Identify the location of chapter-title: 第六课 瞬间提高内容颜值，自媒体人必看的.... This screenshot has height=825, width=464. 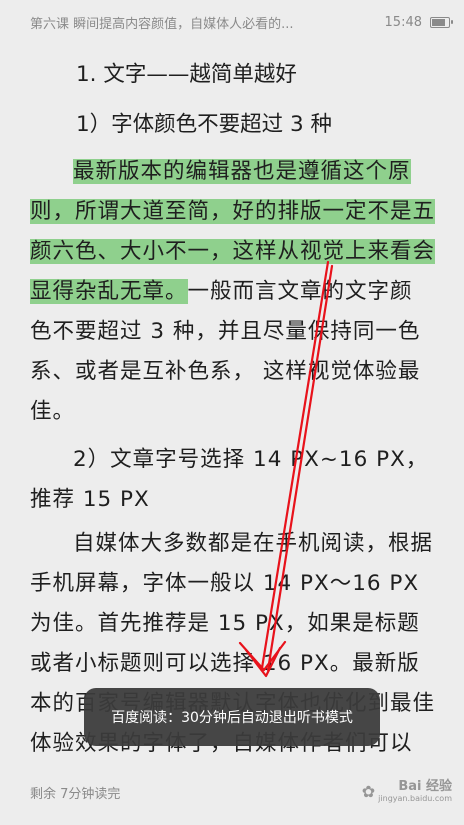
(202, 22).